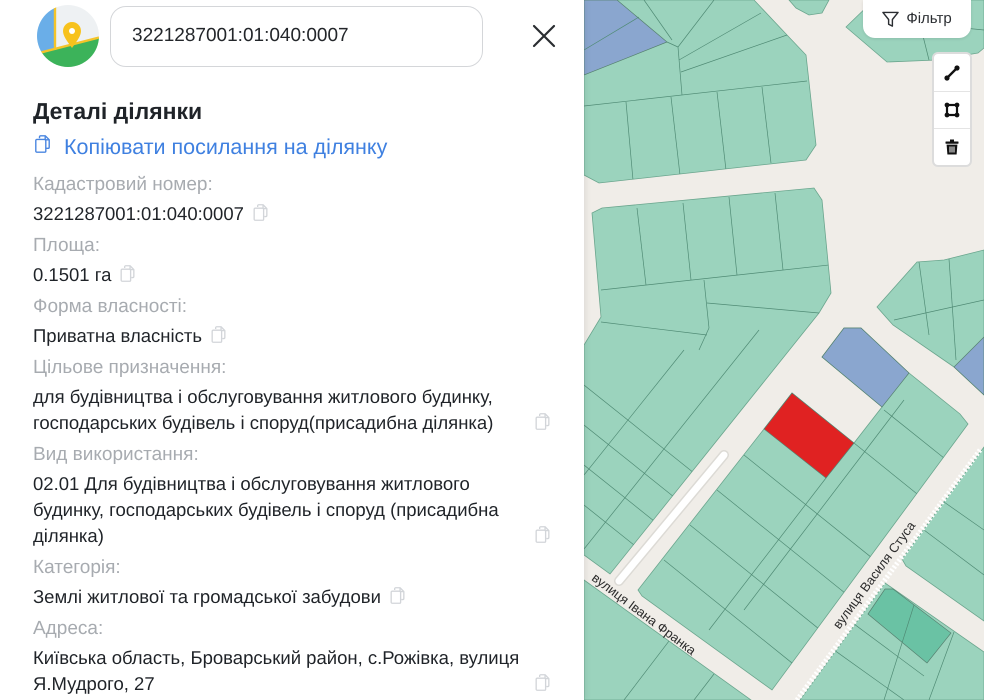  What do you see at coordinates (116, 455) in the screenshot?
I see `field-label: Вид використання:` at bounding box center [116, 455].